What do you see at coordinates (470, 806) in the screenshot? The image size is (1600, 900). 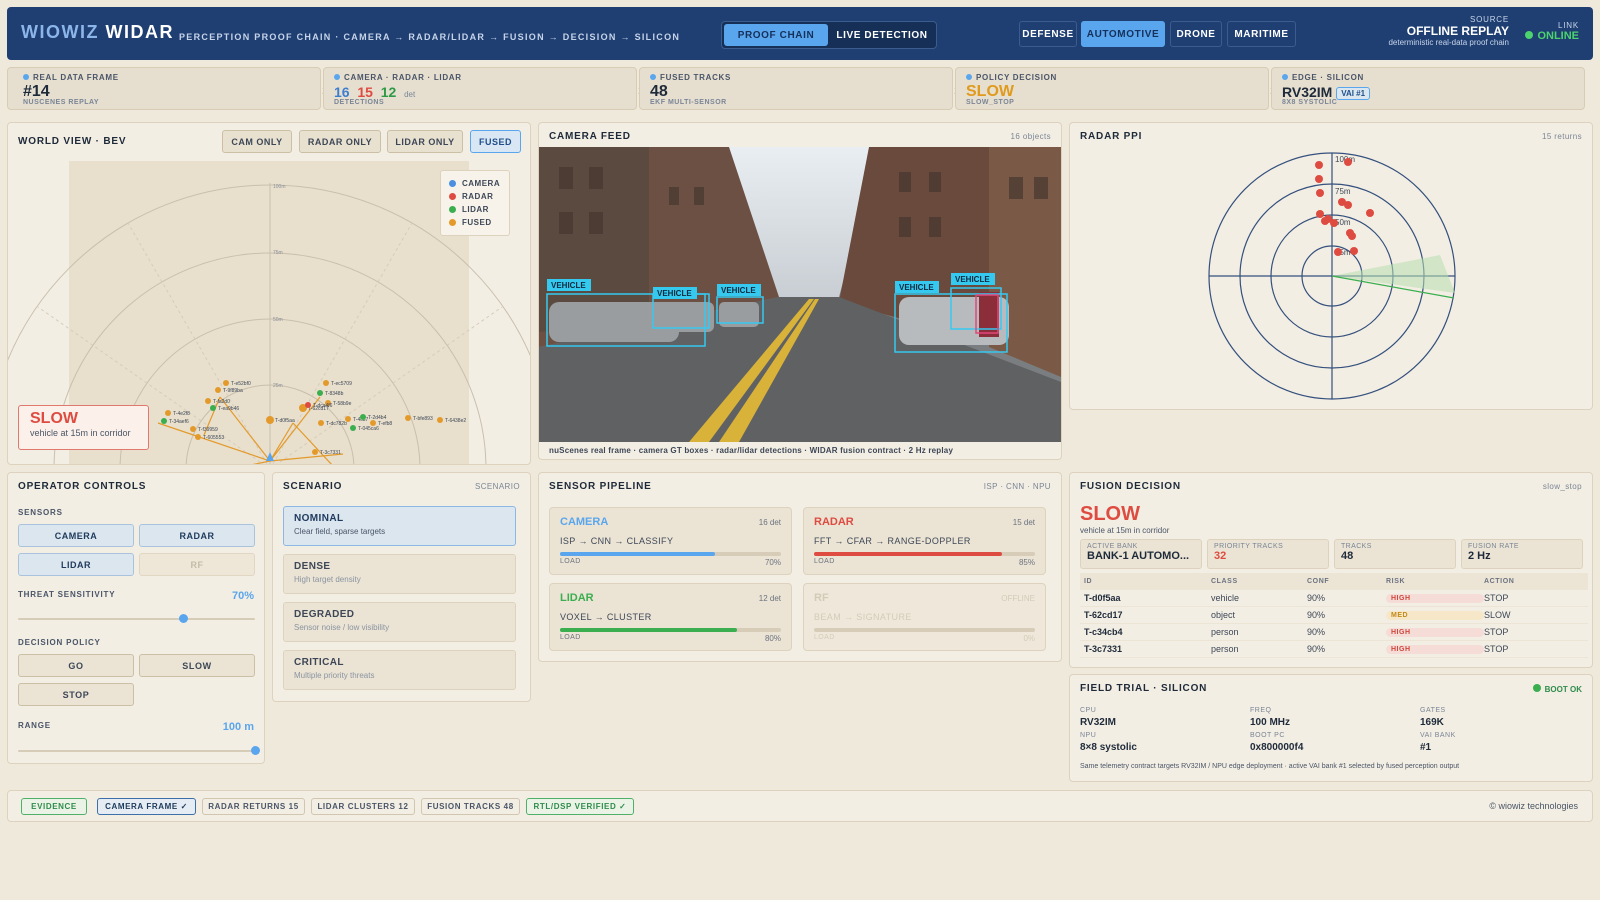 I see `fusion-tracks-tag: FUSION TRACKS 48` at bounding box center [470, 806].